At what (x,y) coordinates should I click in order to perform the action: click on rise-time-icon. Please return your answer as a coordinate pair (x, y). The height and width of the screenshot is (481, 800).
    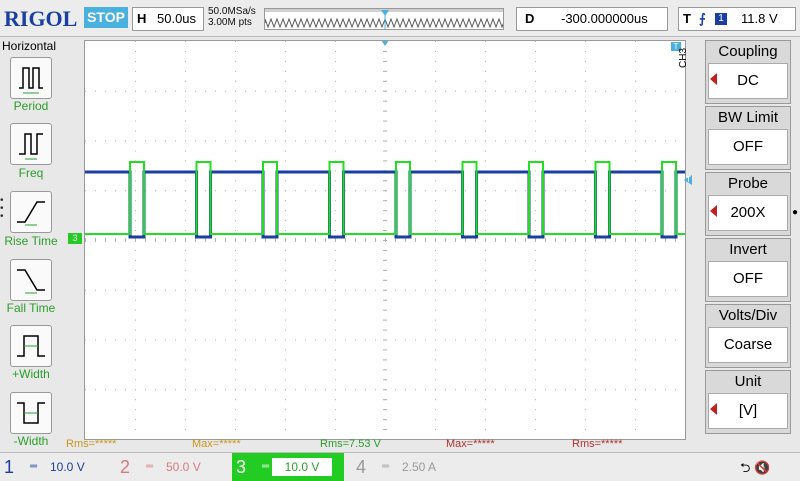
    Looking at the image, I should click on (31, 213).